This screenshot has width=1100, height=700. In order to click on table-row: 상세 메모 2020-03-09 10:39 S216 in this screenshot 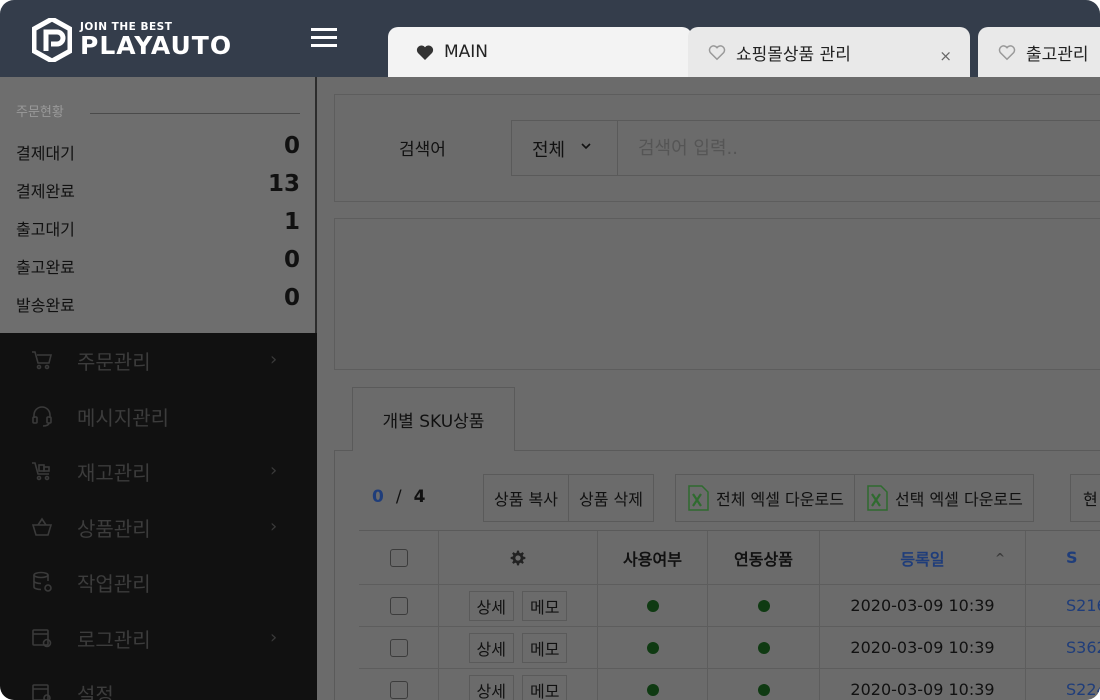, I will do `click(729, 606)`.